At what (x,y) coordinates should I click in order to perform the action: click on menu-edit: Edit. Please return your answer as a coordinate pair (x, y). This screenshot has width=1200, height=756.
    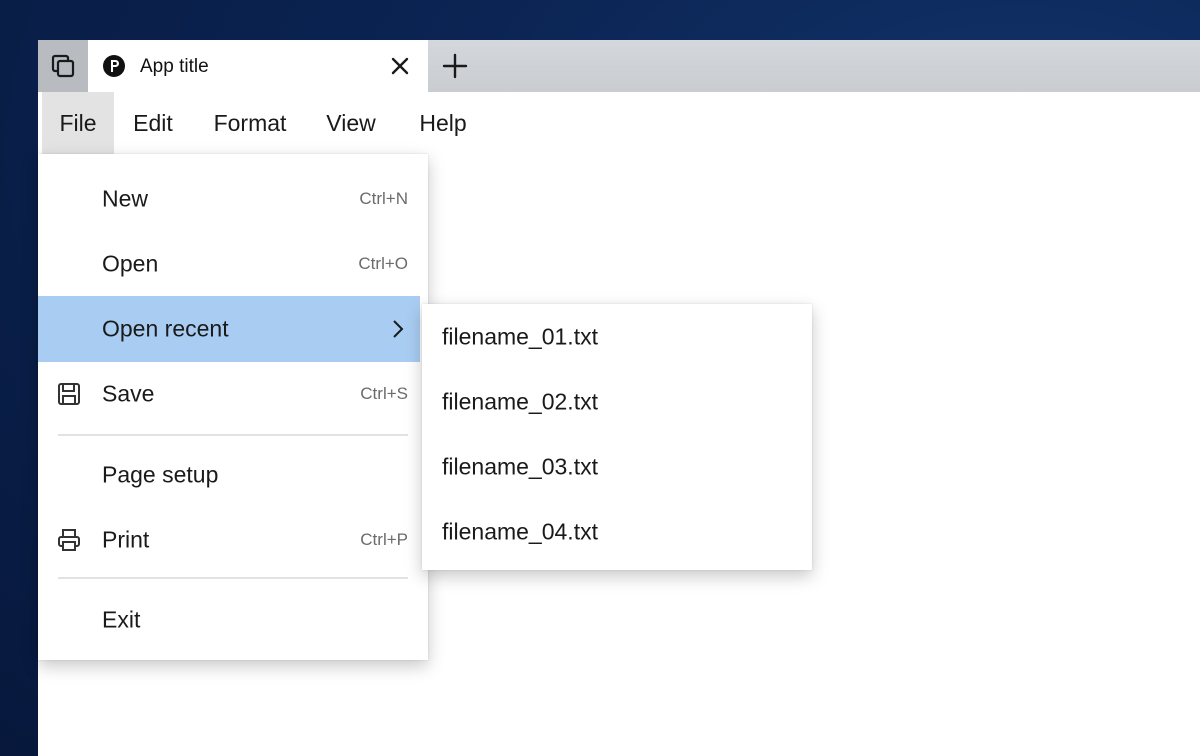
    Looking at the image, I should click on (153, 123).